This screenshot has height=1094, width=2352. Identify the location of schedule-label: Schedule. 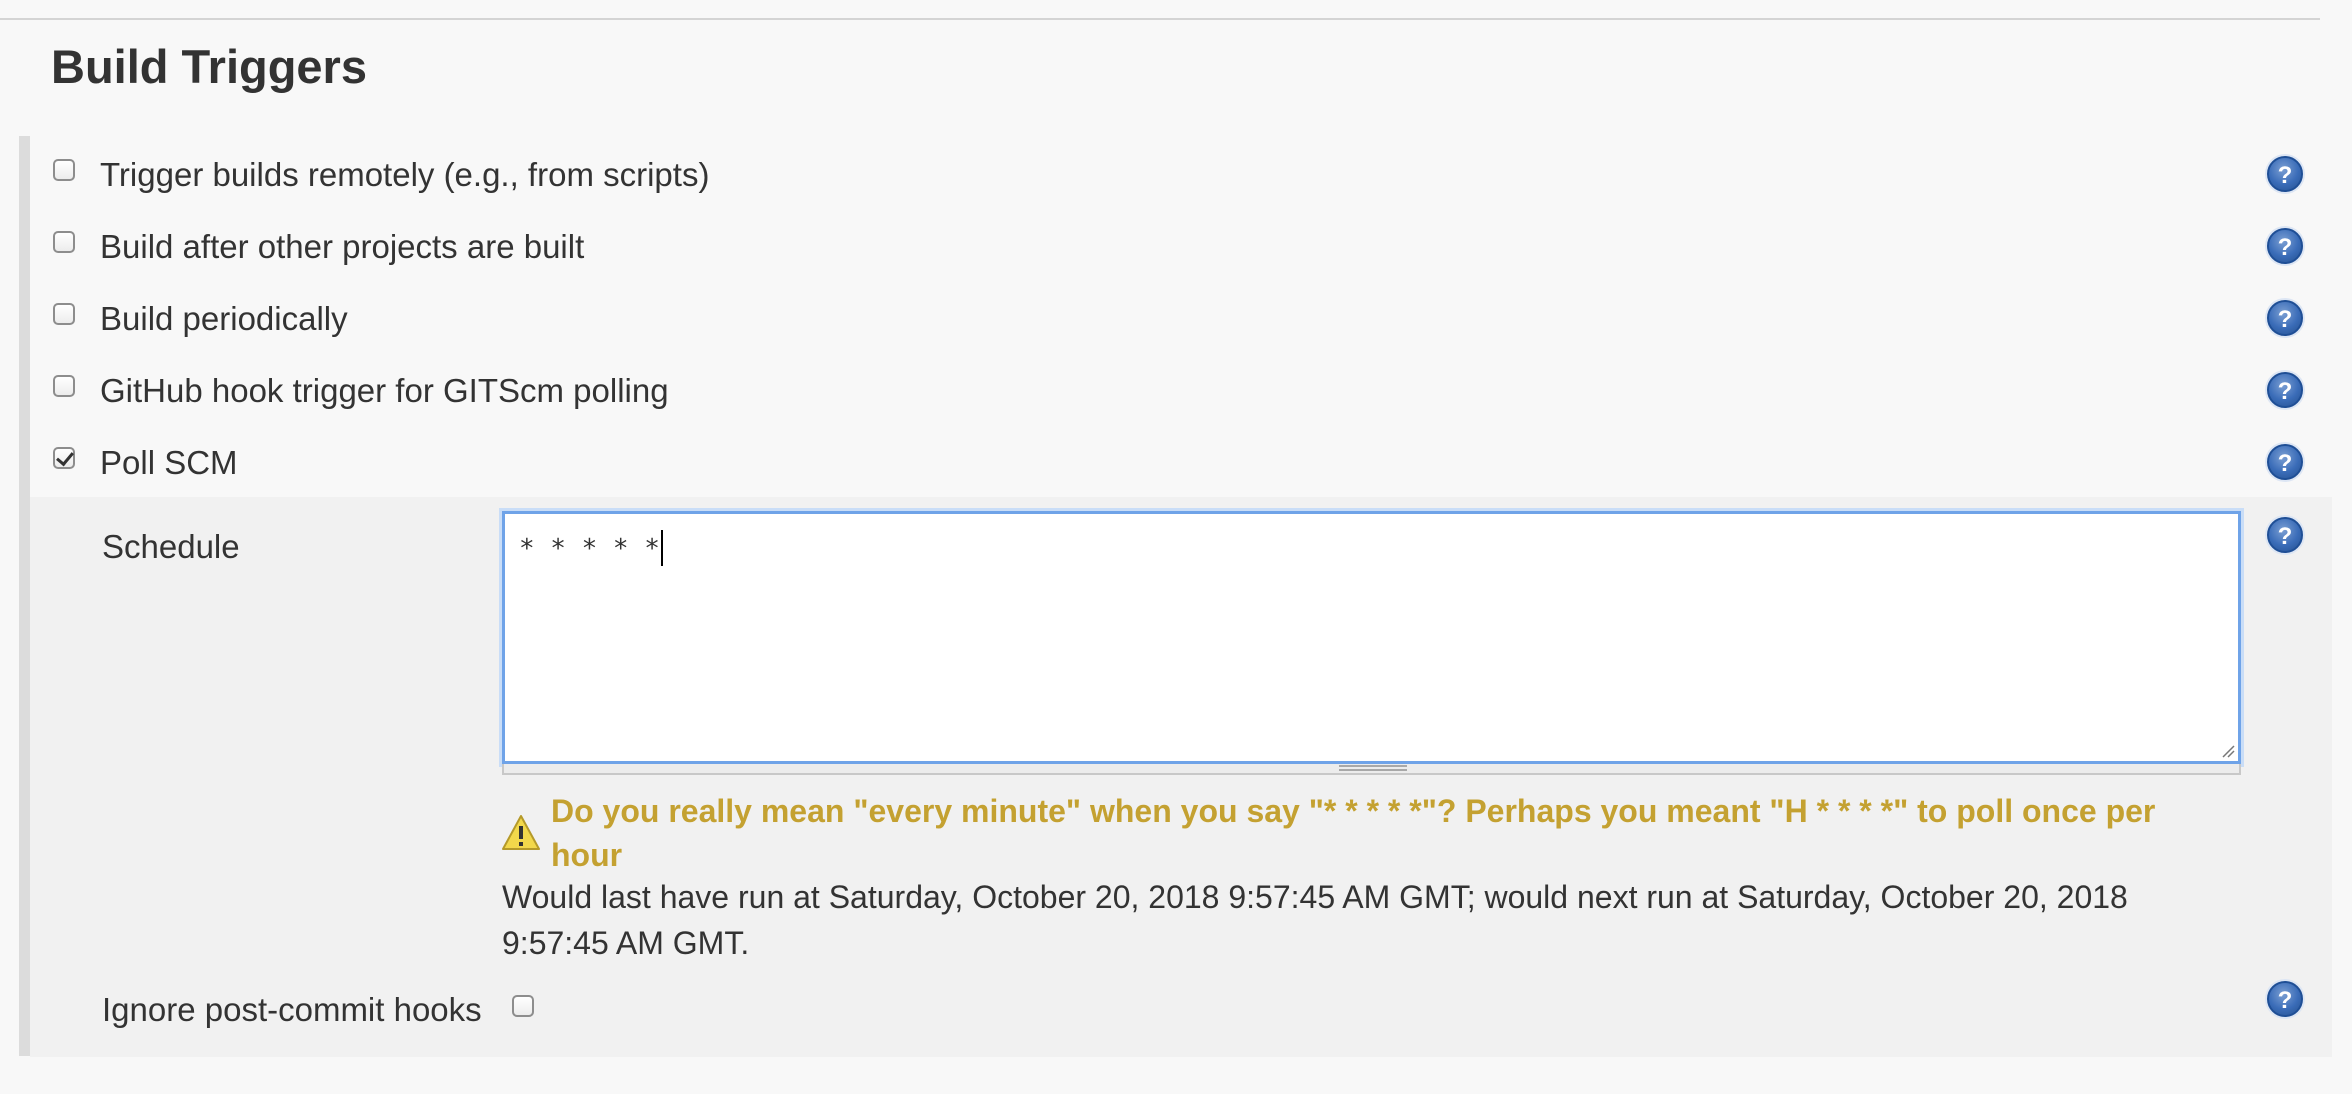
(171, 546).